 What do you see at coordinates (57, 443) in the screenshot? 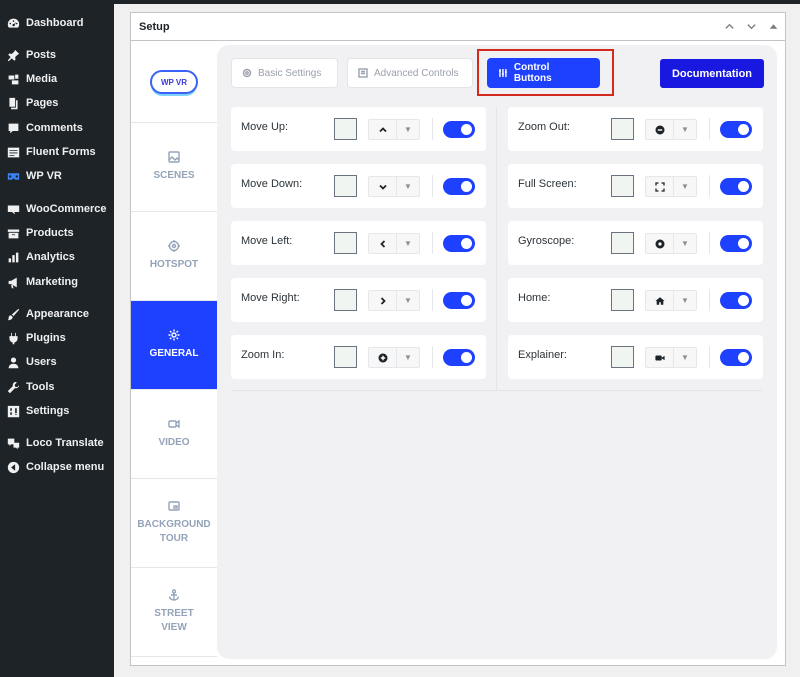
I see `sidebar-item-loco-translate: Loco Translate` at bounding box center [57, 443].